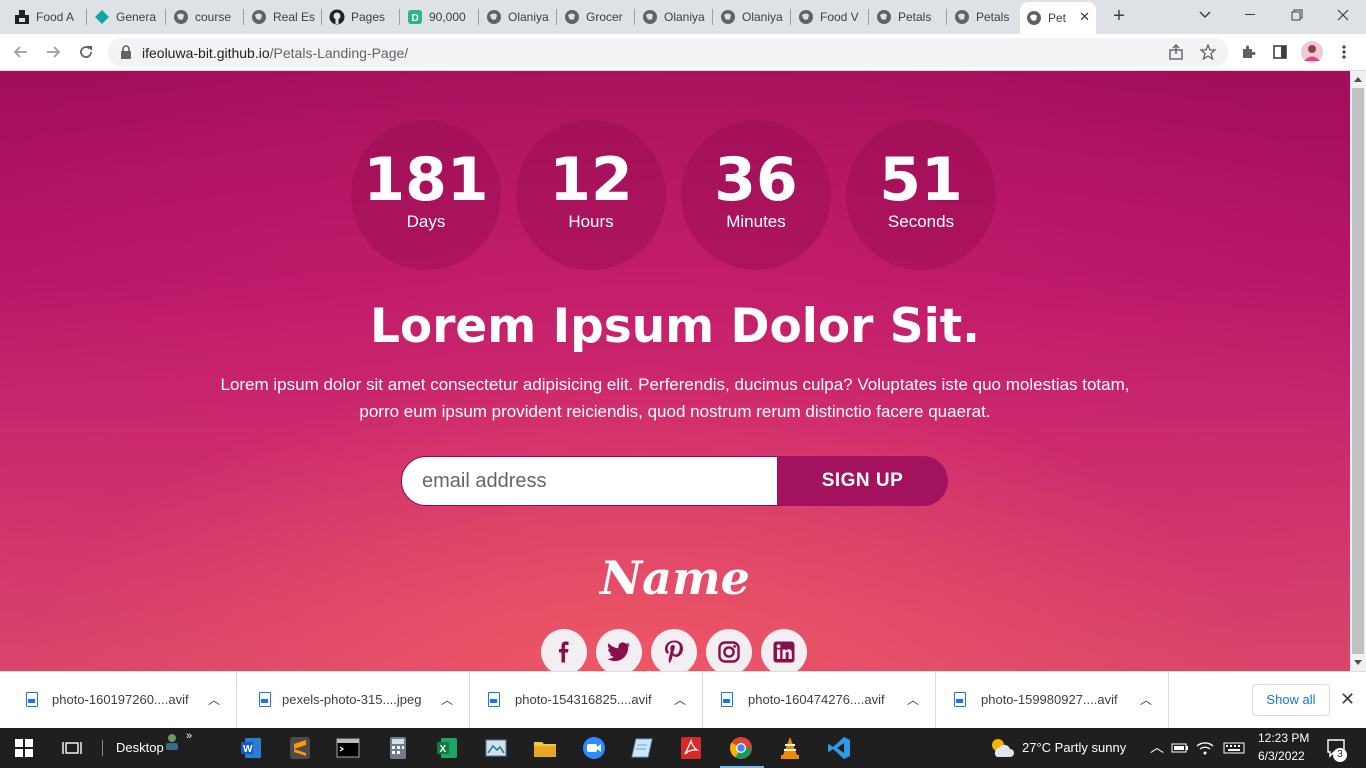 Image resolution: width=1366 pixels, height=768 pixels. Describe the element at coordinates (1002, 748) in the screenshot. I see `weather-partly-sunny-icon` at that location.